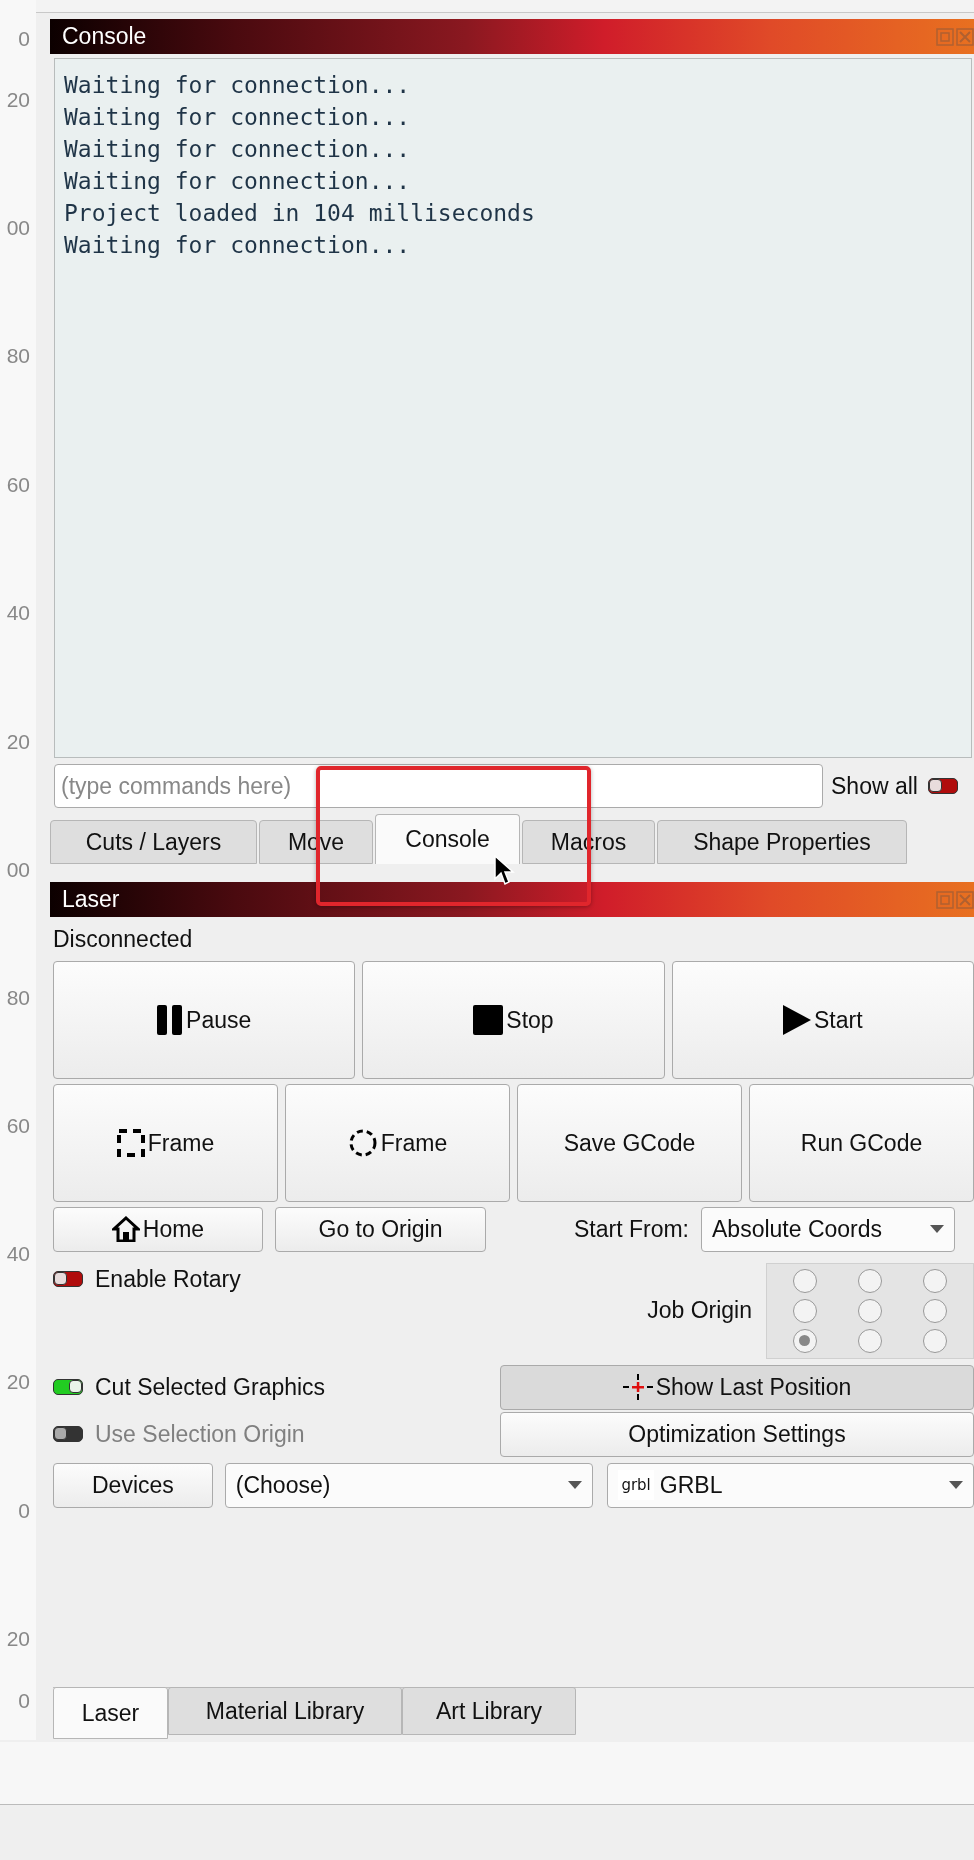 Image resolution: width=974 pixels, height=1860 pixels. Describe the element at coordinates (158, 1229) in the screenshot. I see `home-button: Home` at that location.